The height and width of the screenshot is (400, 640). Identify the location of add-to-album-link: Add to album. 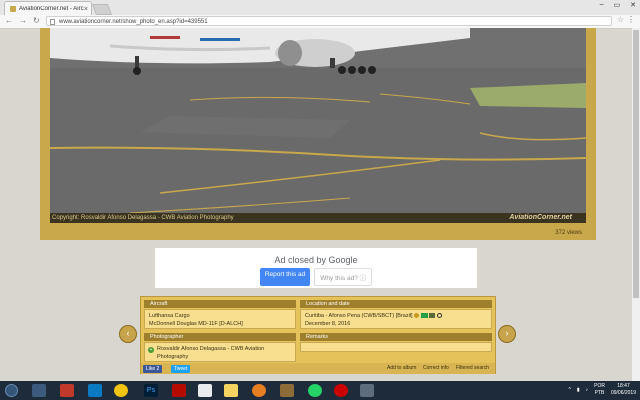
(401, 368).